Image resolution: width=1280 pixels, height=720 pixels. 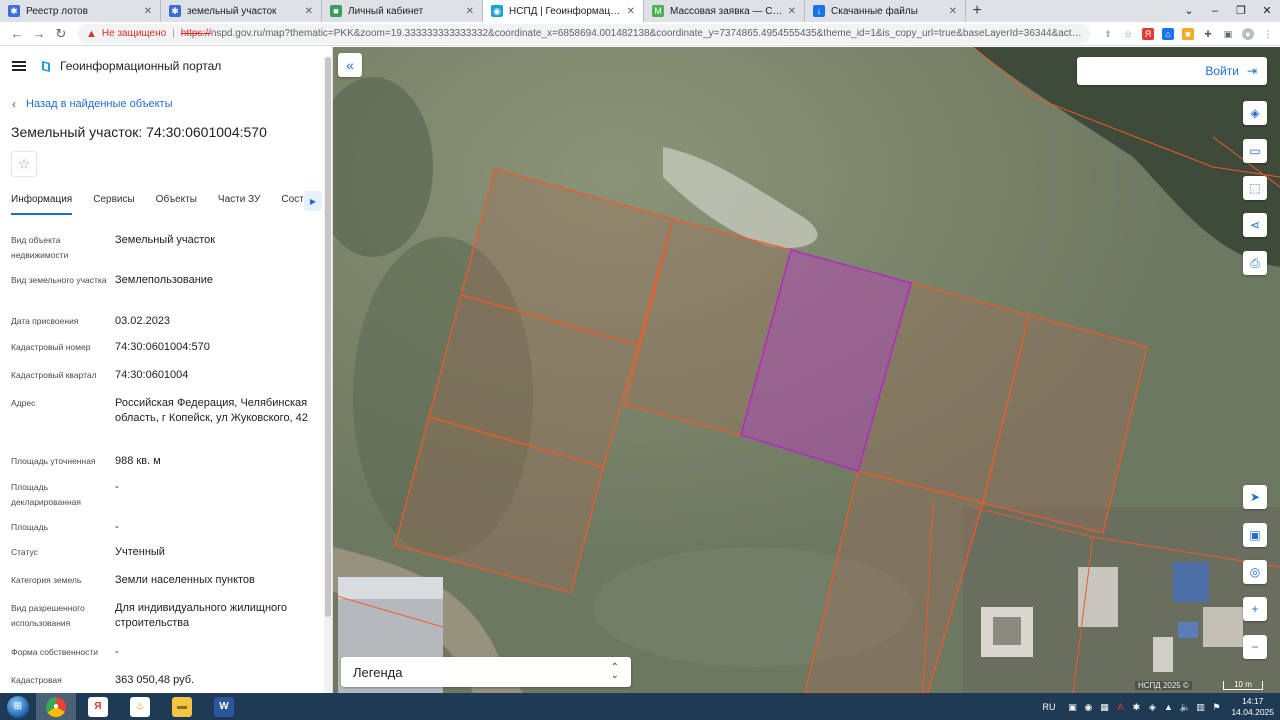 What do you see at coordinates (350, 65) in the screenshot?
I see `collapse-panel-button: «` at bounding box center [350, 65].